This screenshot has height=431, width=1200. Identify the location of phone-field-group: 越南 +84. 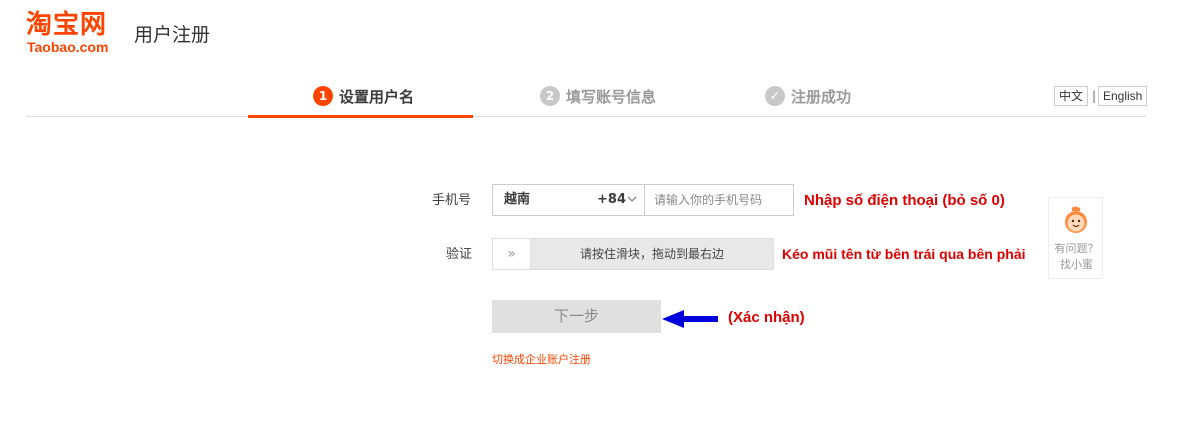
(643, 200).